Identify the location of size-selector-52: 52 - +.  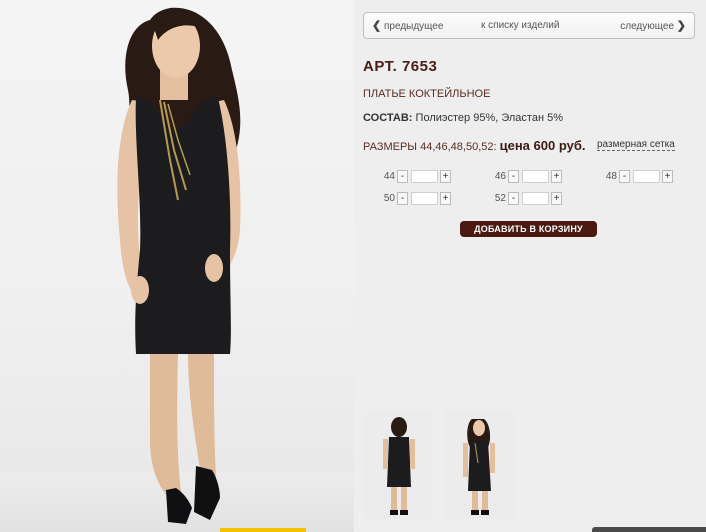
(521, 199).